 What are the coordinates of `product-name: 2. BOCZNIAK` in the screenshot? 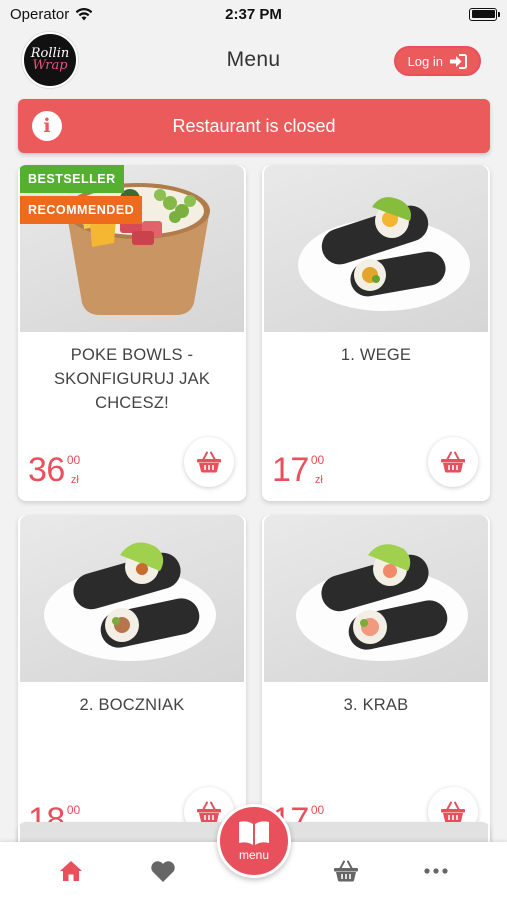 It's located at (132, 705).